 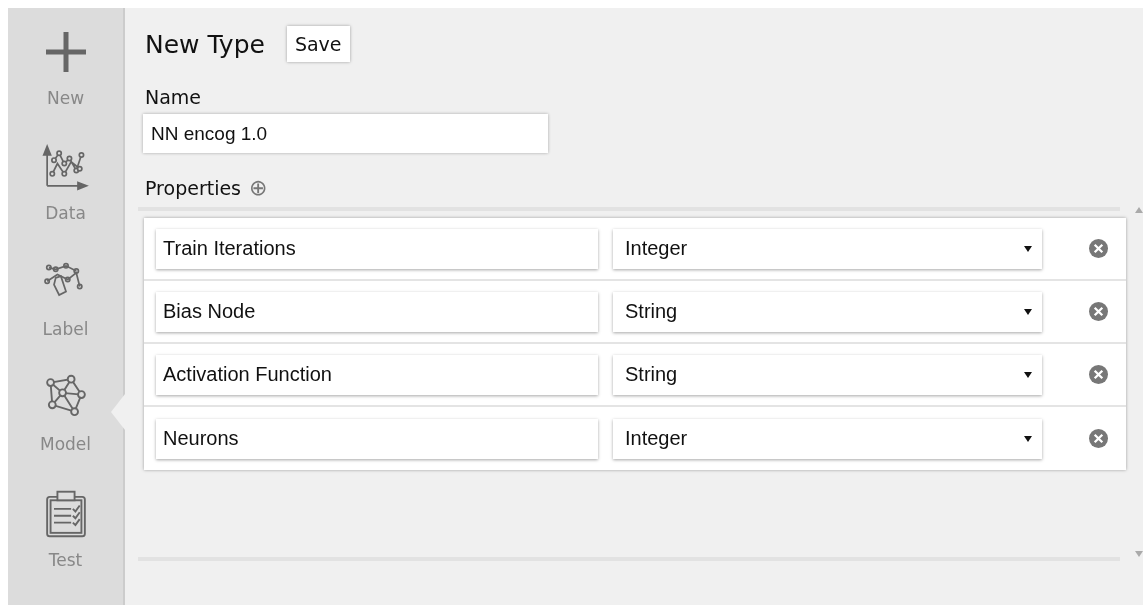 What do you see at coordinates (193, 188) in the screenshot?
I see `properties-label: Properties` at bounding box center [193, 188].